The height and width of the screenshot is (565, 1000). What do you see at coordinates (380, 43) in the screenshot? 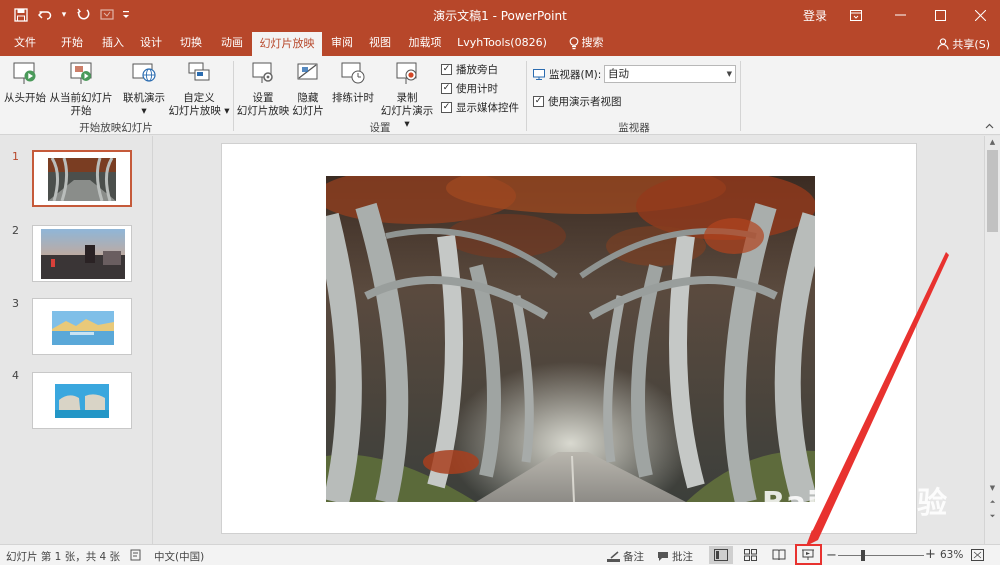
I see `tab-view: 视图` at bounding box center [380, 43].